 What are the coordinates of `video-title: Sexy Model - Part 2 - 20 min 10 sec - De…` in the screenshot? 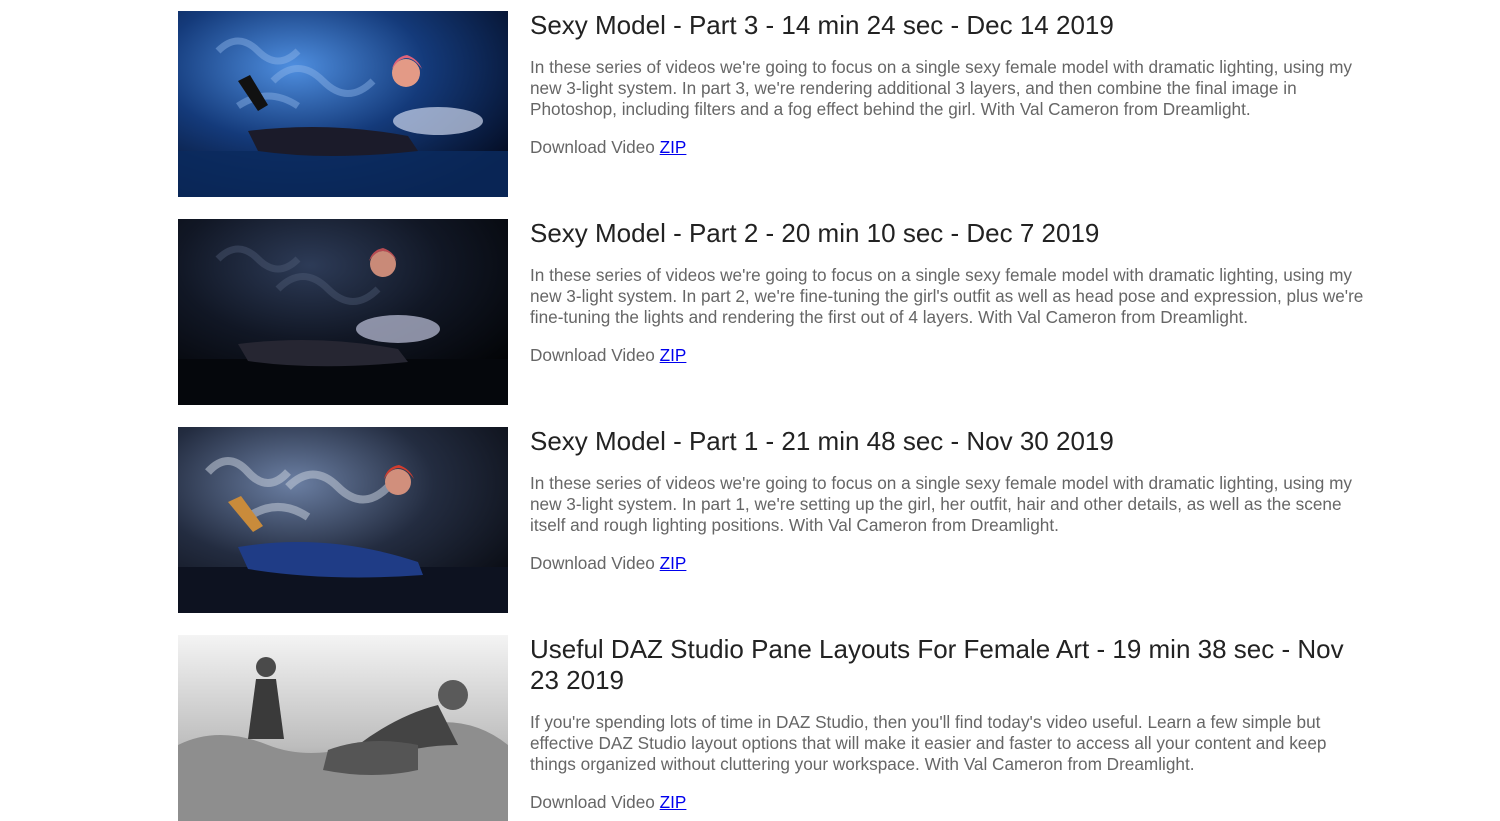 It's located at (815, 233).